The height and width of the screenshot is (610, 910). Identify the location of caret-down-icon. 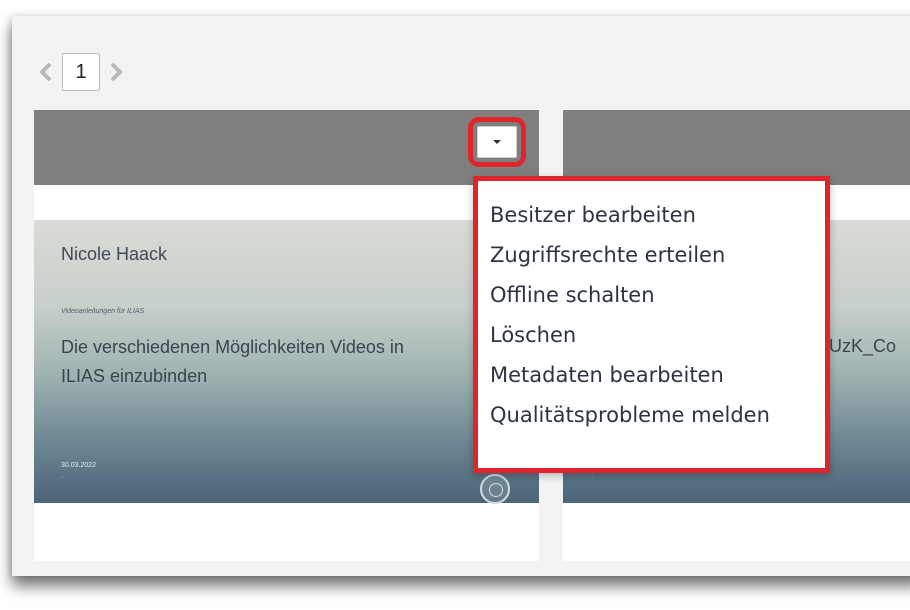
(497, 142).